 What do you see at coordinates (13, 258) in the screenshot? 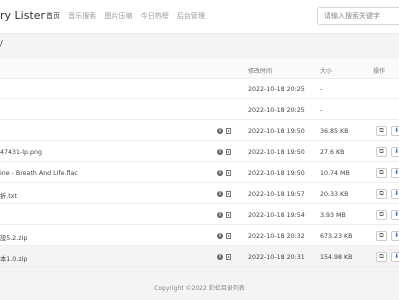
I see `file-name: 本1.0.zip` at bounding box center [13, 258].